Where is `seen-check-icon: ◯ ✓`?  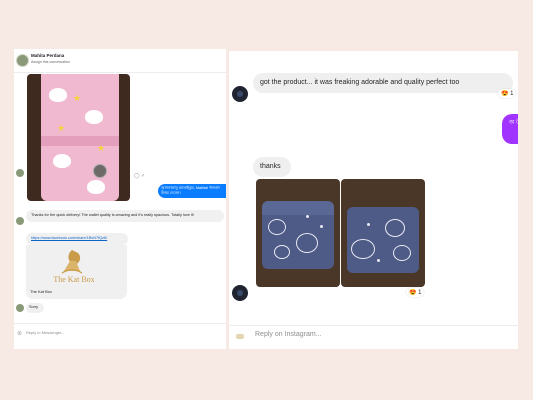 seen-check-icon: ◯ ✓ is located at coordinates (140, 176).